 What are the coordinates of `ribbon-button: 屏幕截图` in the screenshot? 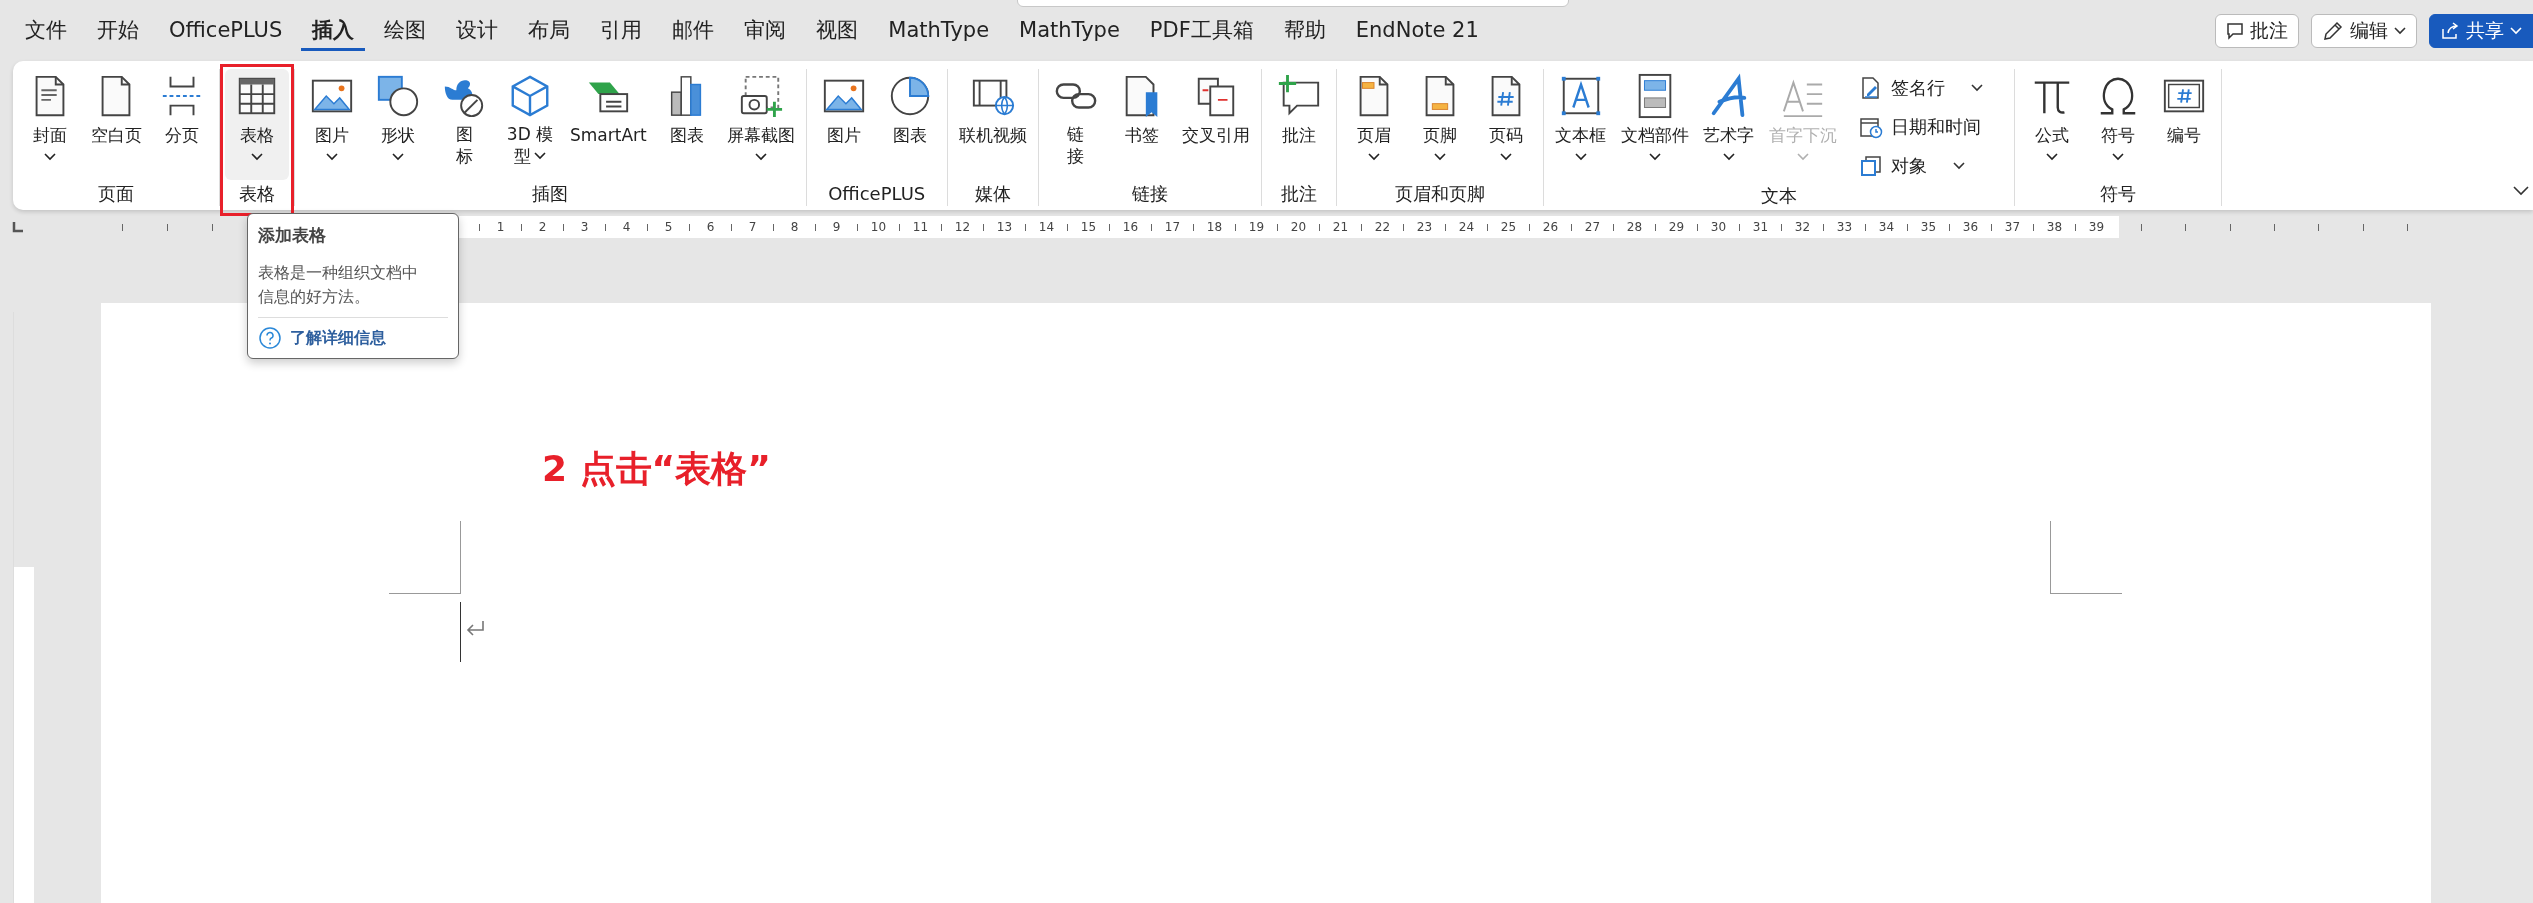 It's located at (760, 124).